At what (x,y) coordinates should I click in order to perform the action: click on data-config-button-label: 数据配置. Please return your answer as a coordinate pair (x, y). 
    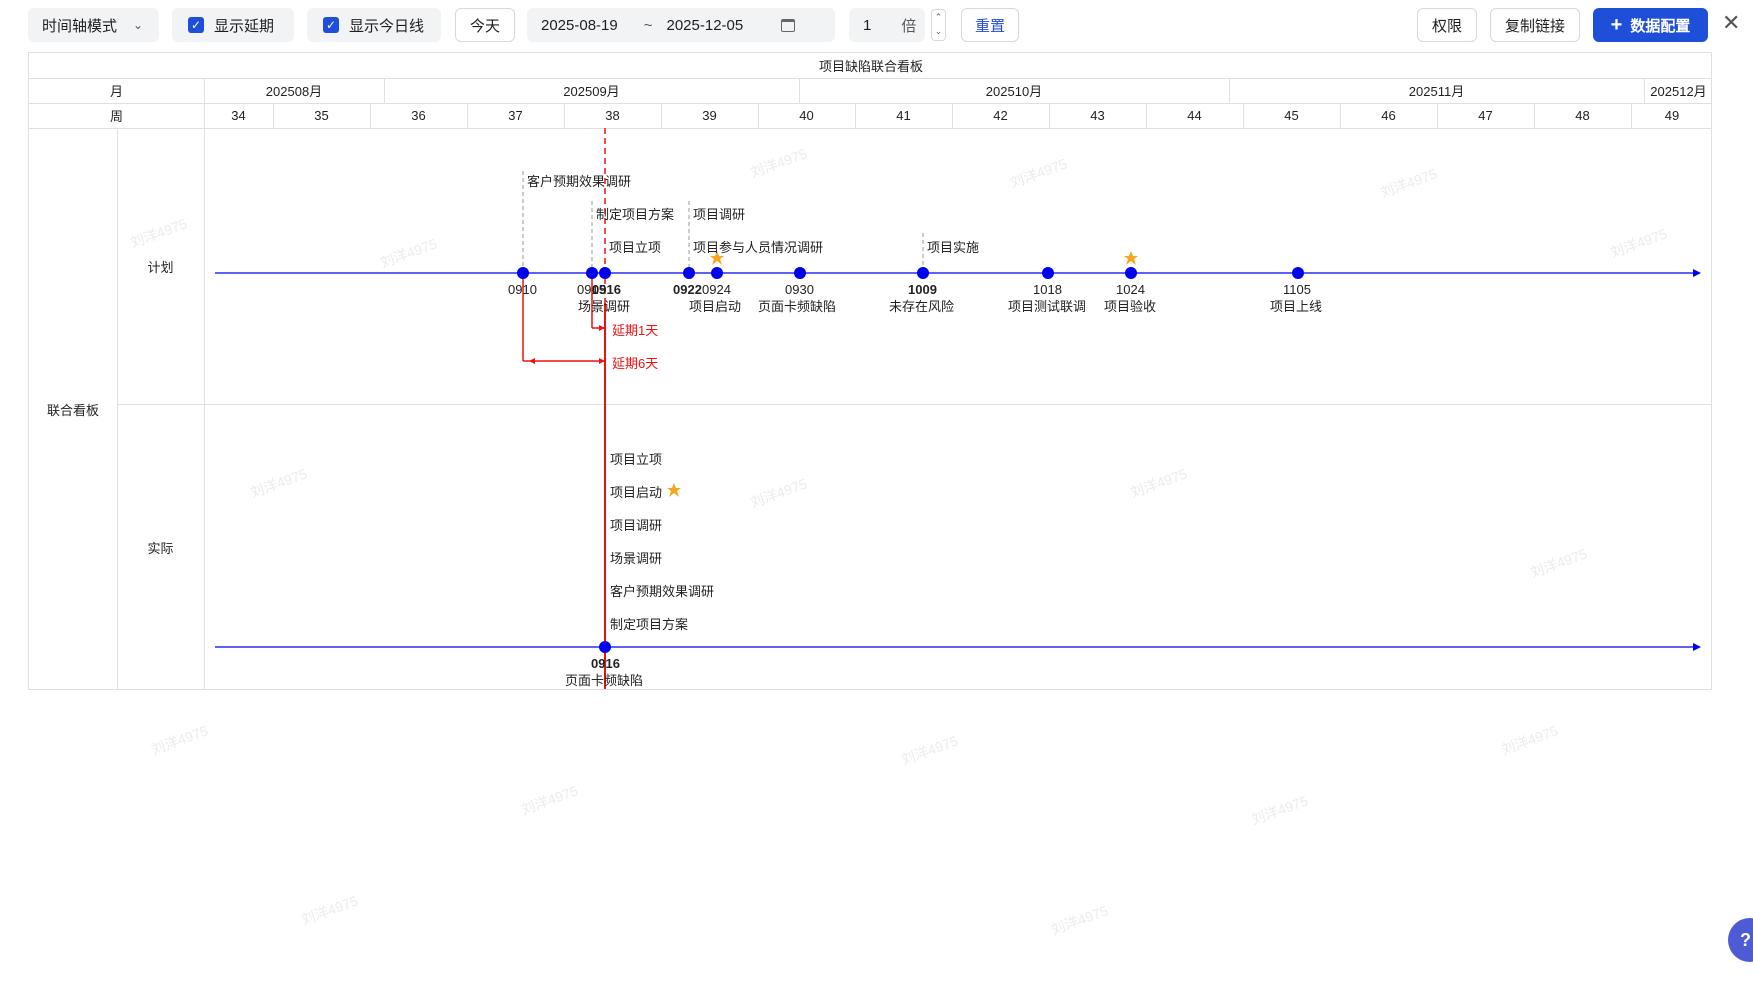
    Looking at the image, I should click on (1660, 26).